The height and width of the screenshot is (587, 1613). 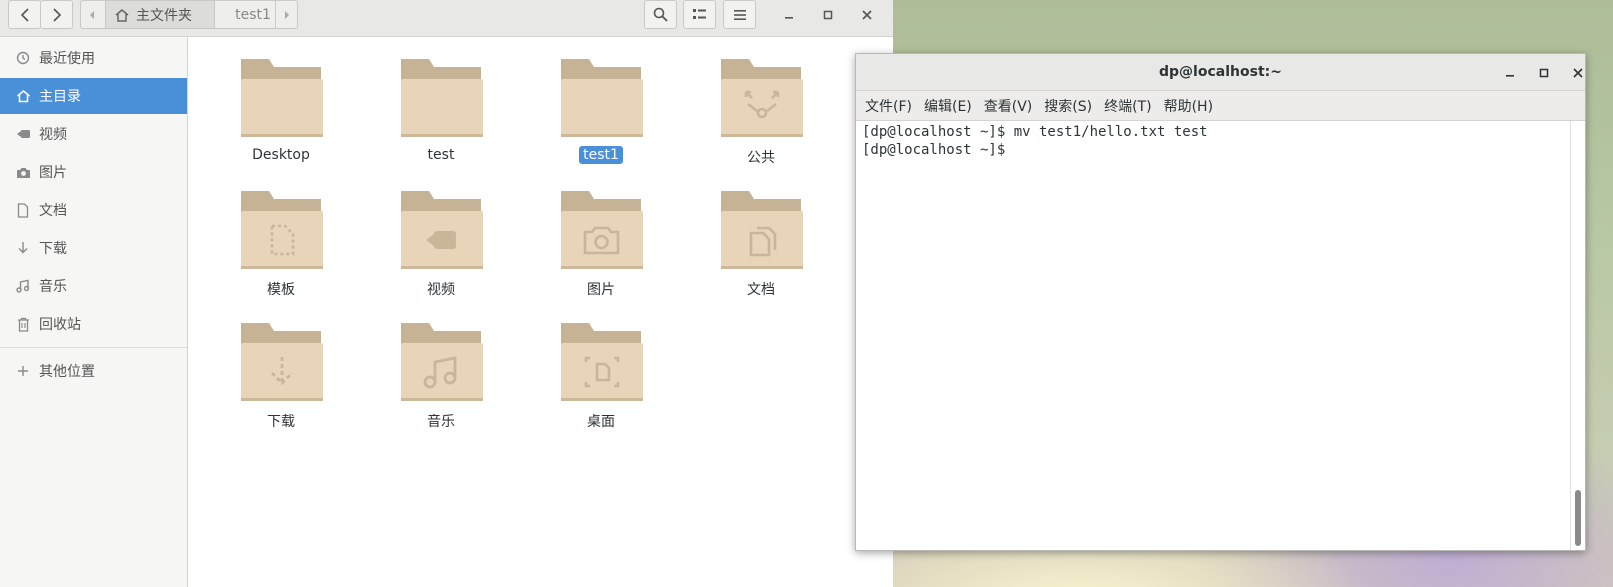 What do you see at coordinates (761, 158) in the screenshot?
I see `folder-label: 公共` at bounding box center [761, 158].